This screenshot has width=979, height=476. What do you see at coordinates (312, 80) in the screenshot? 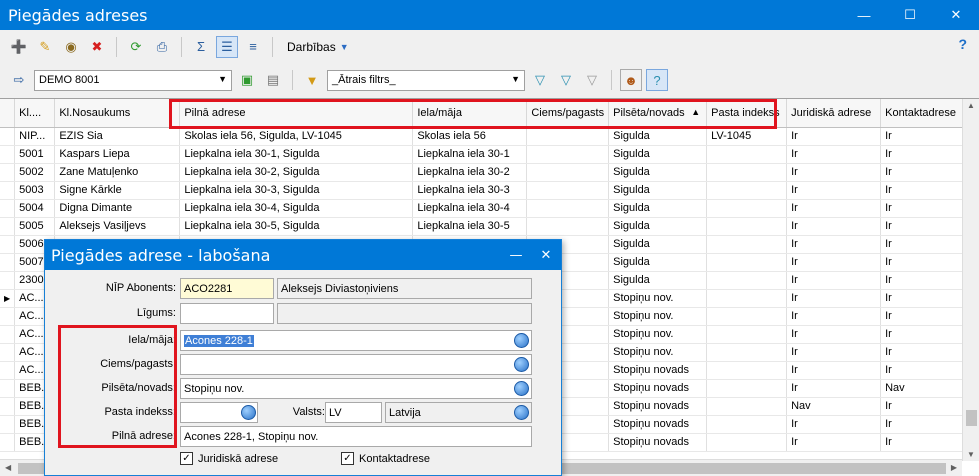
I see `filter-edit-icon: ▼` at bounding box center [312, 80].